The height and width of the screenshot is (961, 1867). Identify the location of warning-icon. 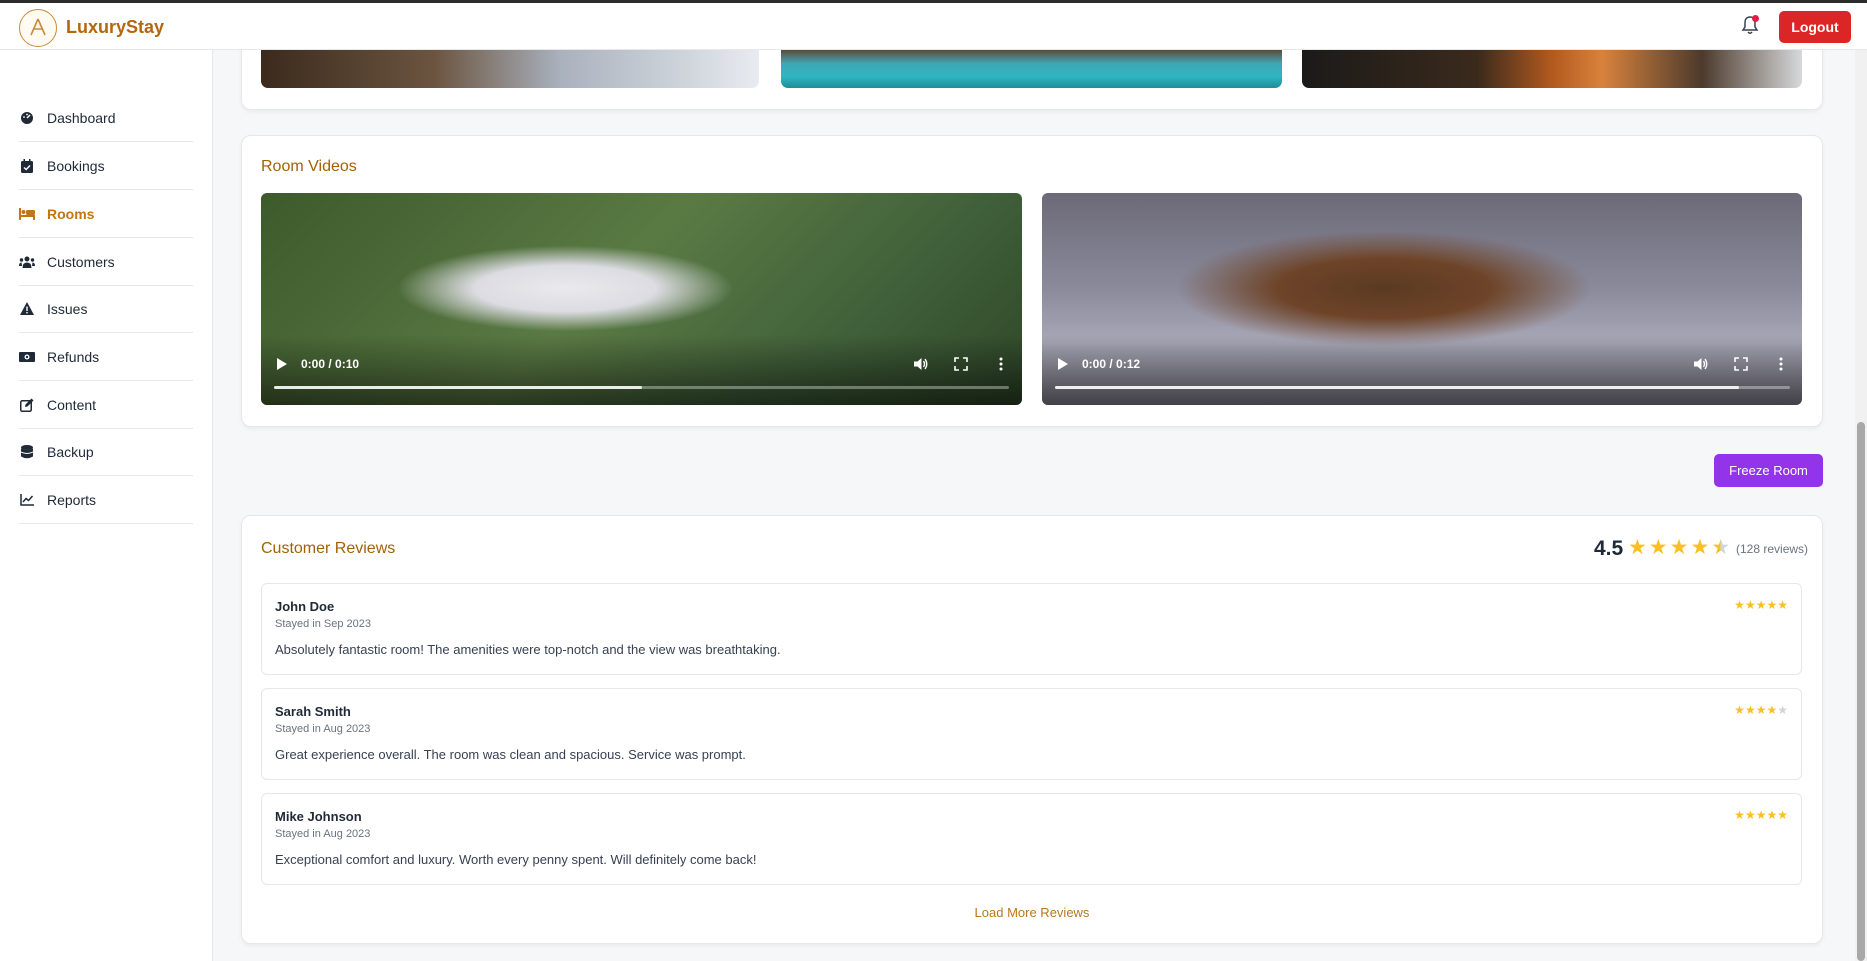
(27, 309).